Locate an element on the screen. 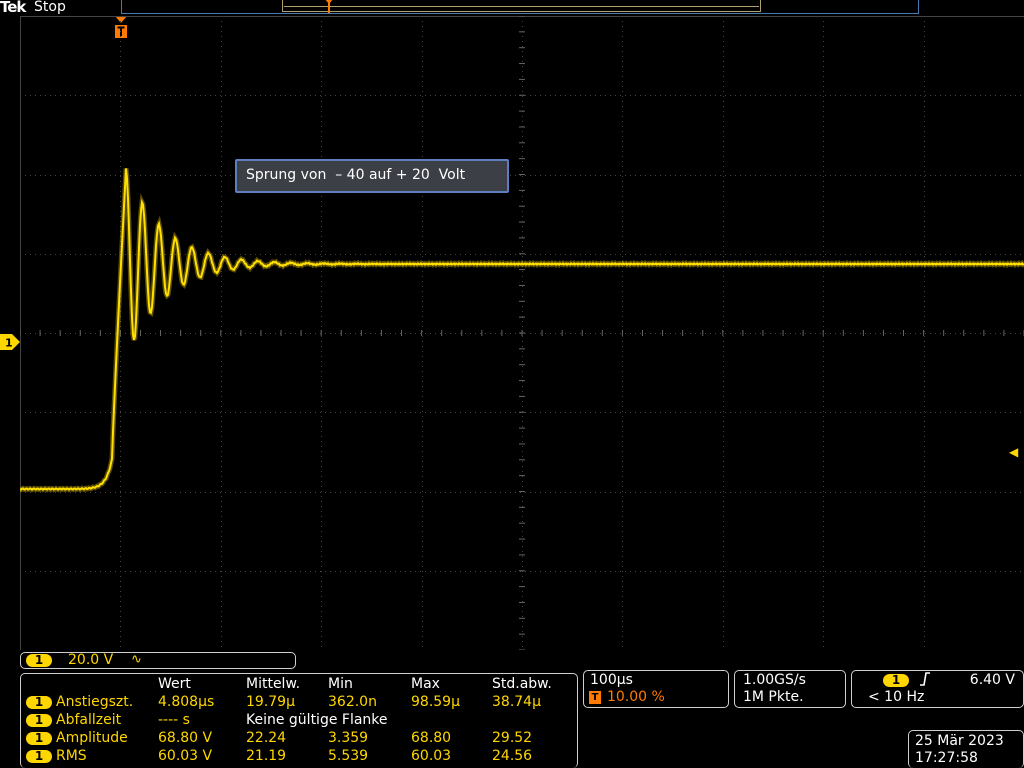 This screenshot has height=768, width=1024. trigger-frequency: < 10 Hz is located at coordinates (896, 697).